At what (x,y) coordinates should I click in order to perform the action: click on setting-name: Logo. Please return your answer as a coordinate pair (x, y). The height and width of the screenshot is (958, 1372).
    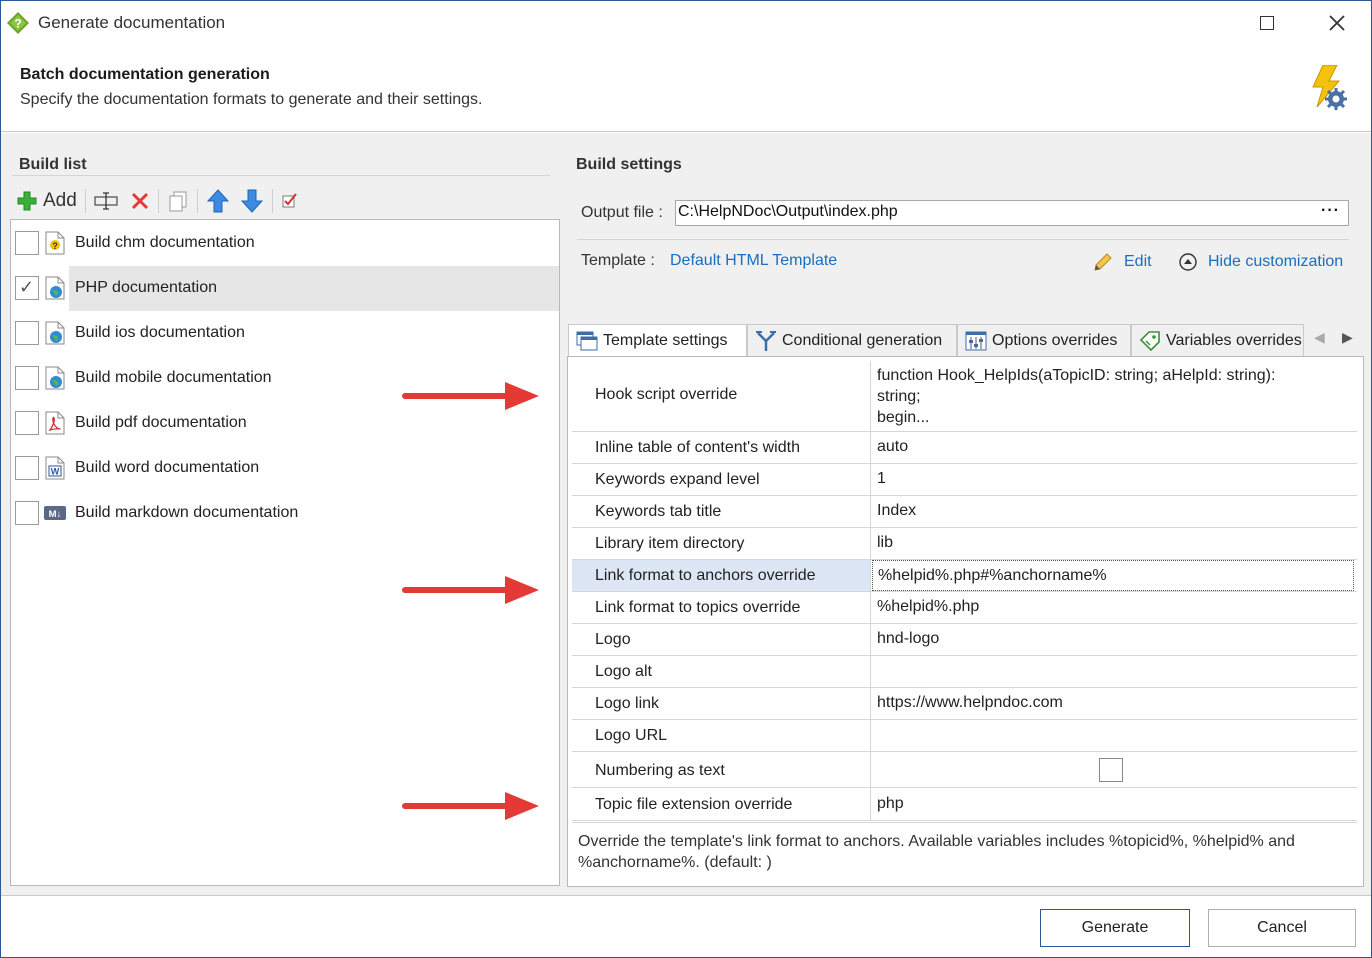
    Looking at the image, I should click on (613, 639).